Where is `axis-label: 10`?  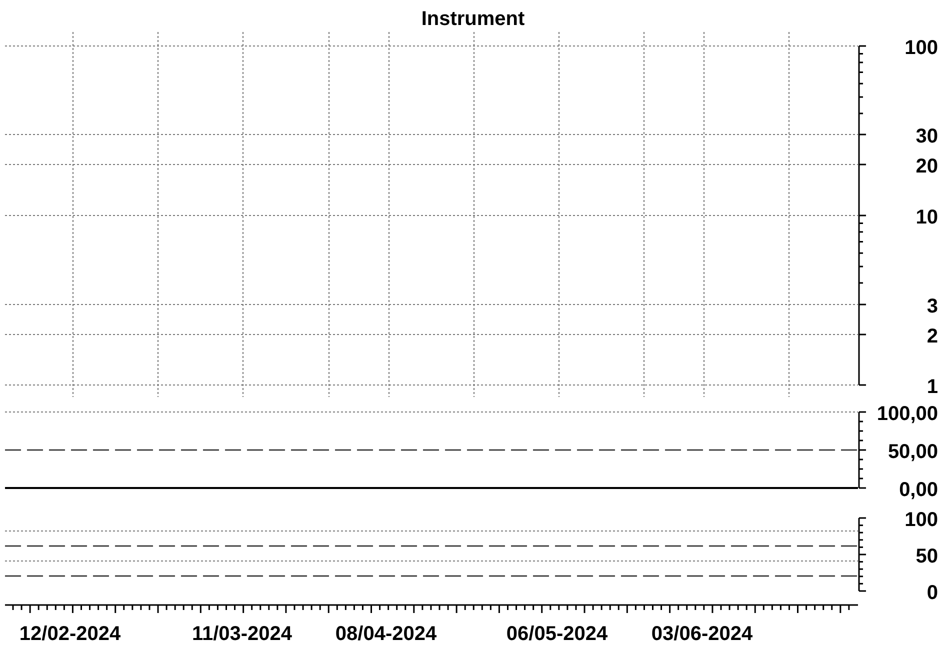
axis-label: 10 is located at coordinates (927, 217).